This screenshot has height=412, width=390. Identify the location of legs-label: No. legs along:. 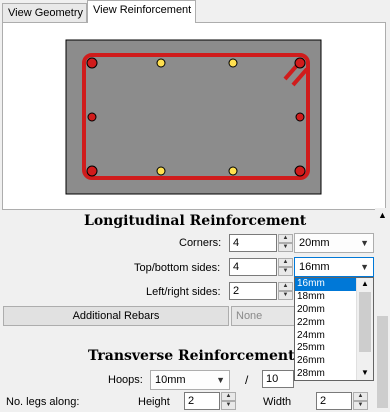
(43, 402).